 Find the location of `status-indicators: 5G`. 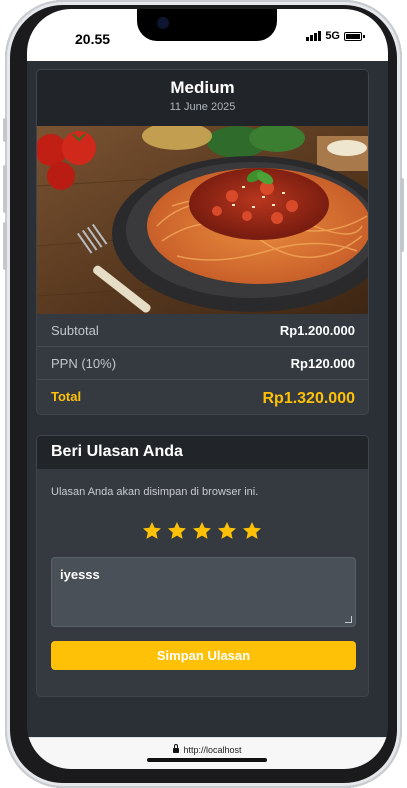

status-indicators: 5G is located at coordinates (335, 36).